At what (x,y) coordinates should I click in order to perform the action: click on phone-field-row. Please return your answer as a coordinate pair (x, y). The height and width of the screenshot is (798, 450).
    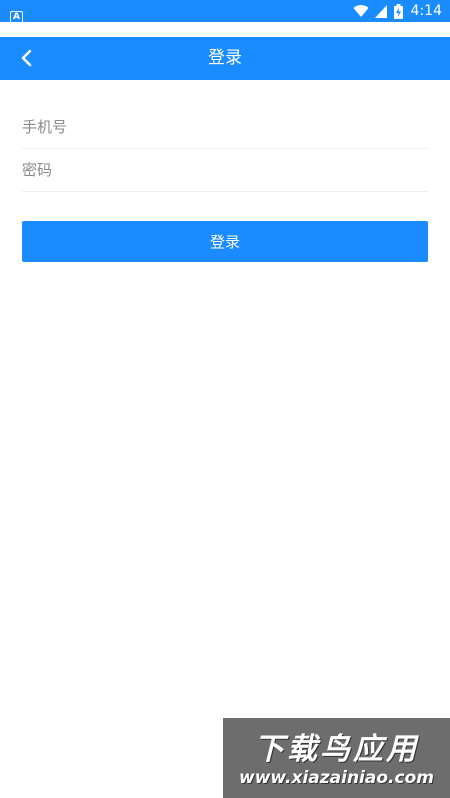
    Looking at the image, I should click on (225, 127).